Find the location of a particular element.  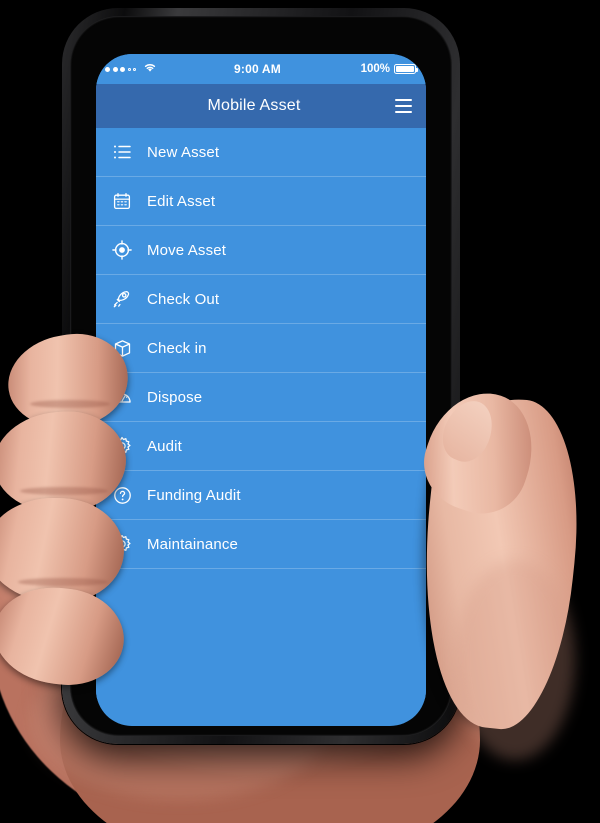

menu-item-label: Edit Asset is located at coordinates (181, 201).